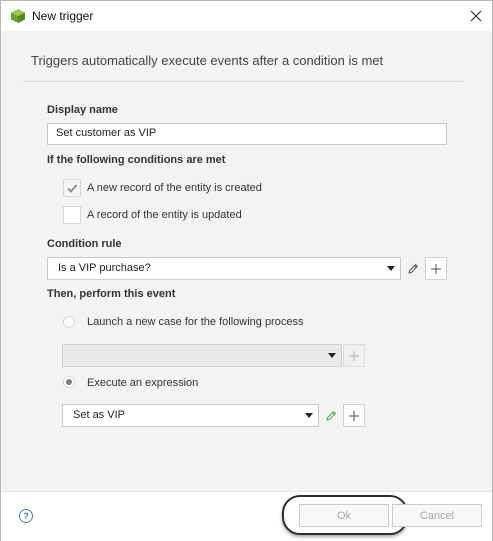 The image size is (493, 541). I want to click on ok-button: Ok, so click(344, 515).